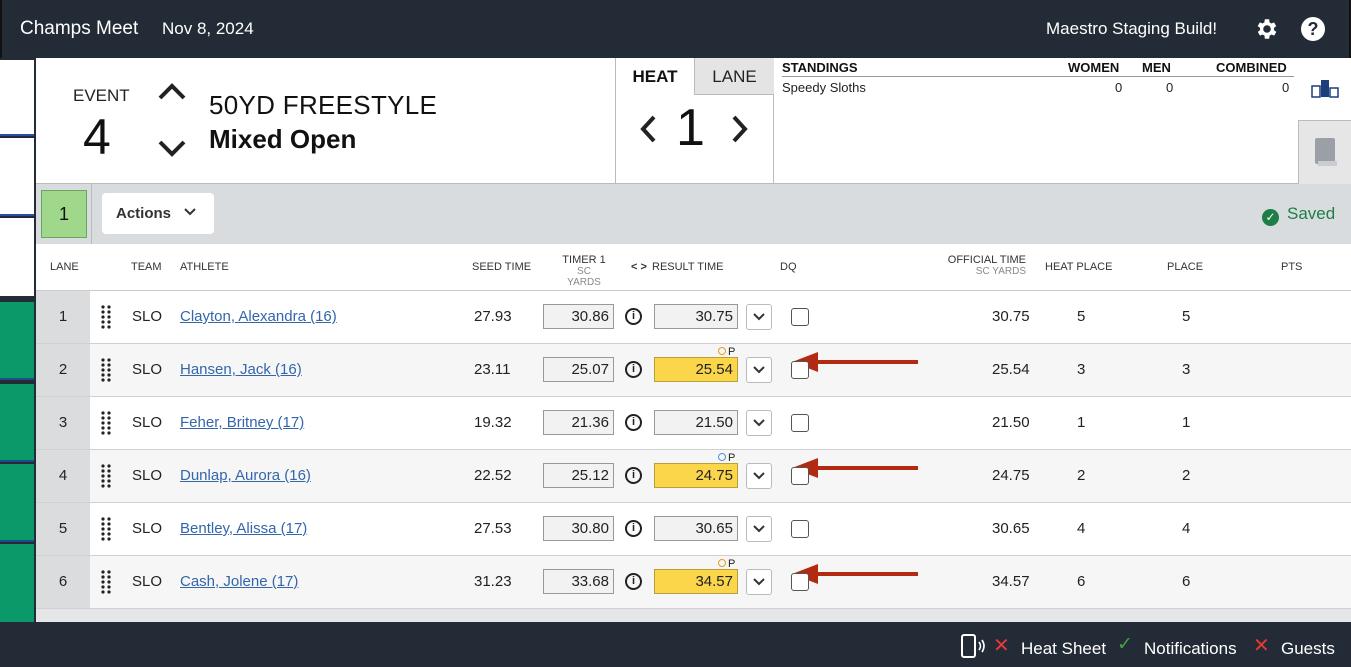  I want to click on event-division: Mixed Open, so click(283, 139).